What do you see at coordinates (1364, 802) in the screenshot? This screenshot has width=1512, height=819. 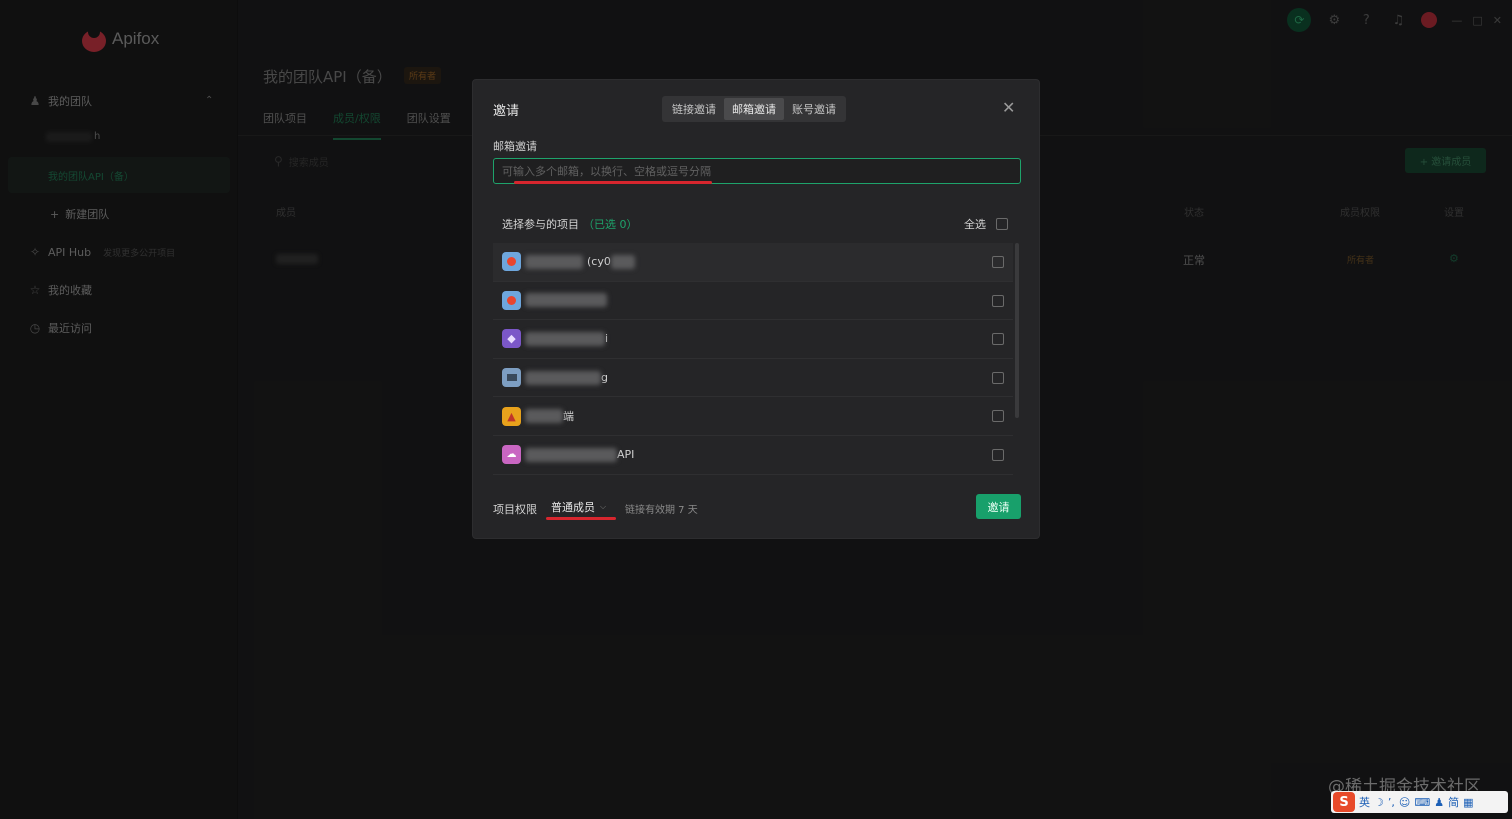 I see `ime-lang-toggle: 英` at bounding box center [1364, 802].